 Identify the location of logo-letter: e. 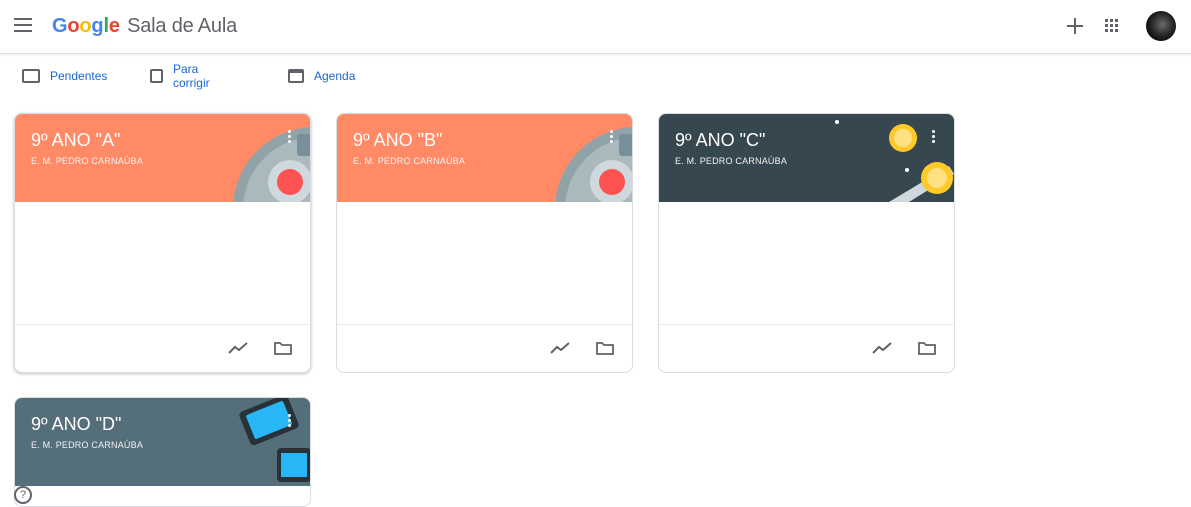
(114, 26).